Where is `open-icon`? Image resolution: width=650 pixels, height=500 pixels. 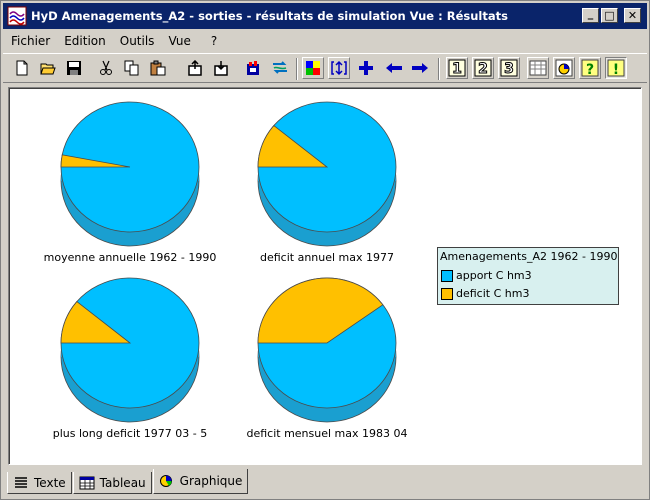 open-icon is located at coordinates (48, 69).